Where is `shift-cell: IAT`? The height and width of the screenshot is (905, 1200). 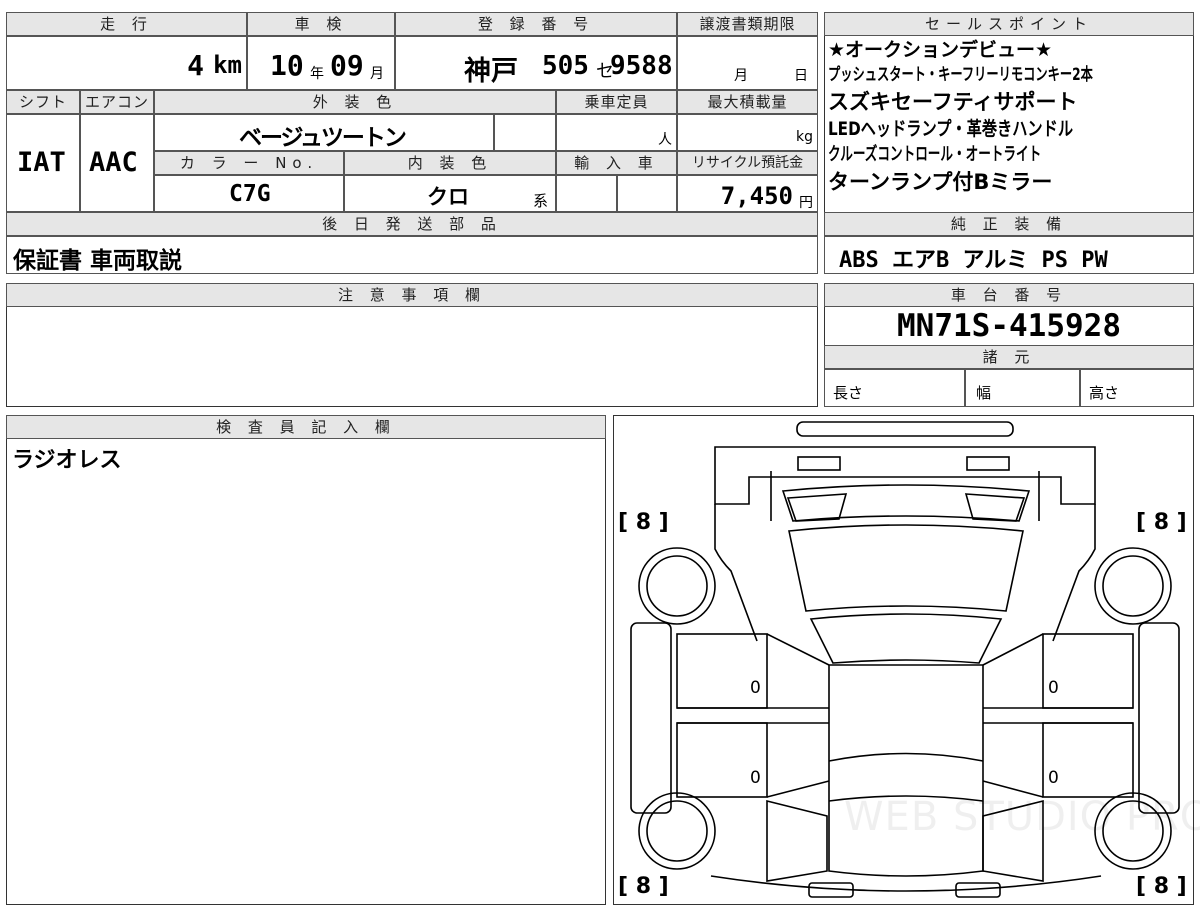
shift-cell: IAT is located at coordinates (43, 163).